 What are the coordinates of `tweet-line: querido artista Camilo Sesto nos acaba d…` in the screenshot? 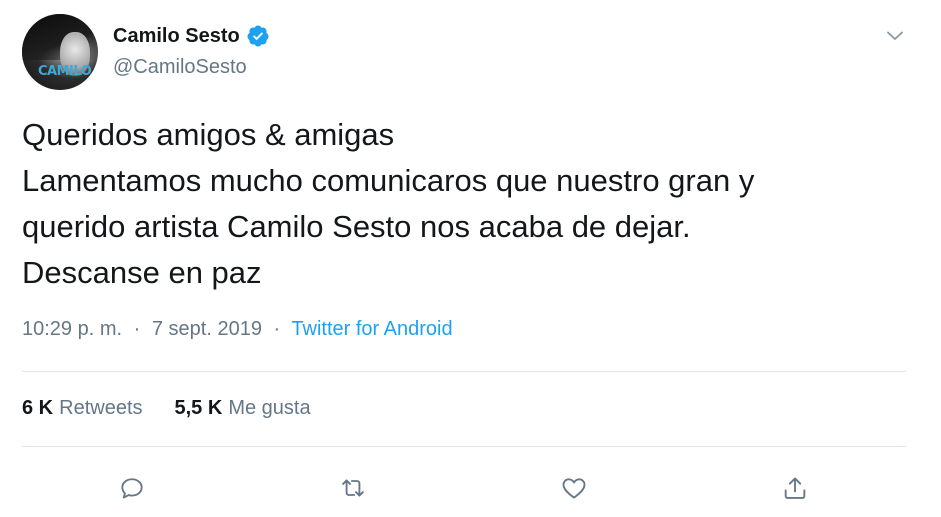 It's located at (356, 226).